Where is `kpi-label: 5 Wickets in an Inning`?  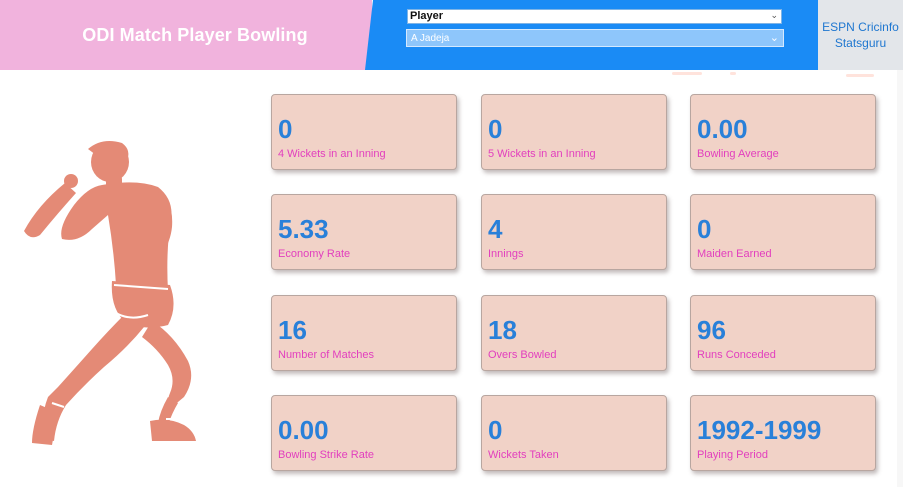
kpi-label: 5 Wickets in an Inning is located at coordinates (542, 154).